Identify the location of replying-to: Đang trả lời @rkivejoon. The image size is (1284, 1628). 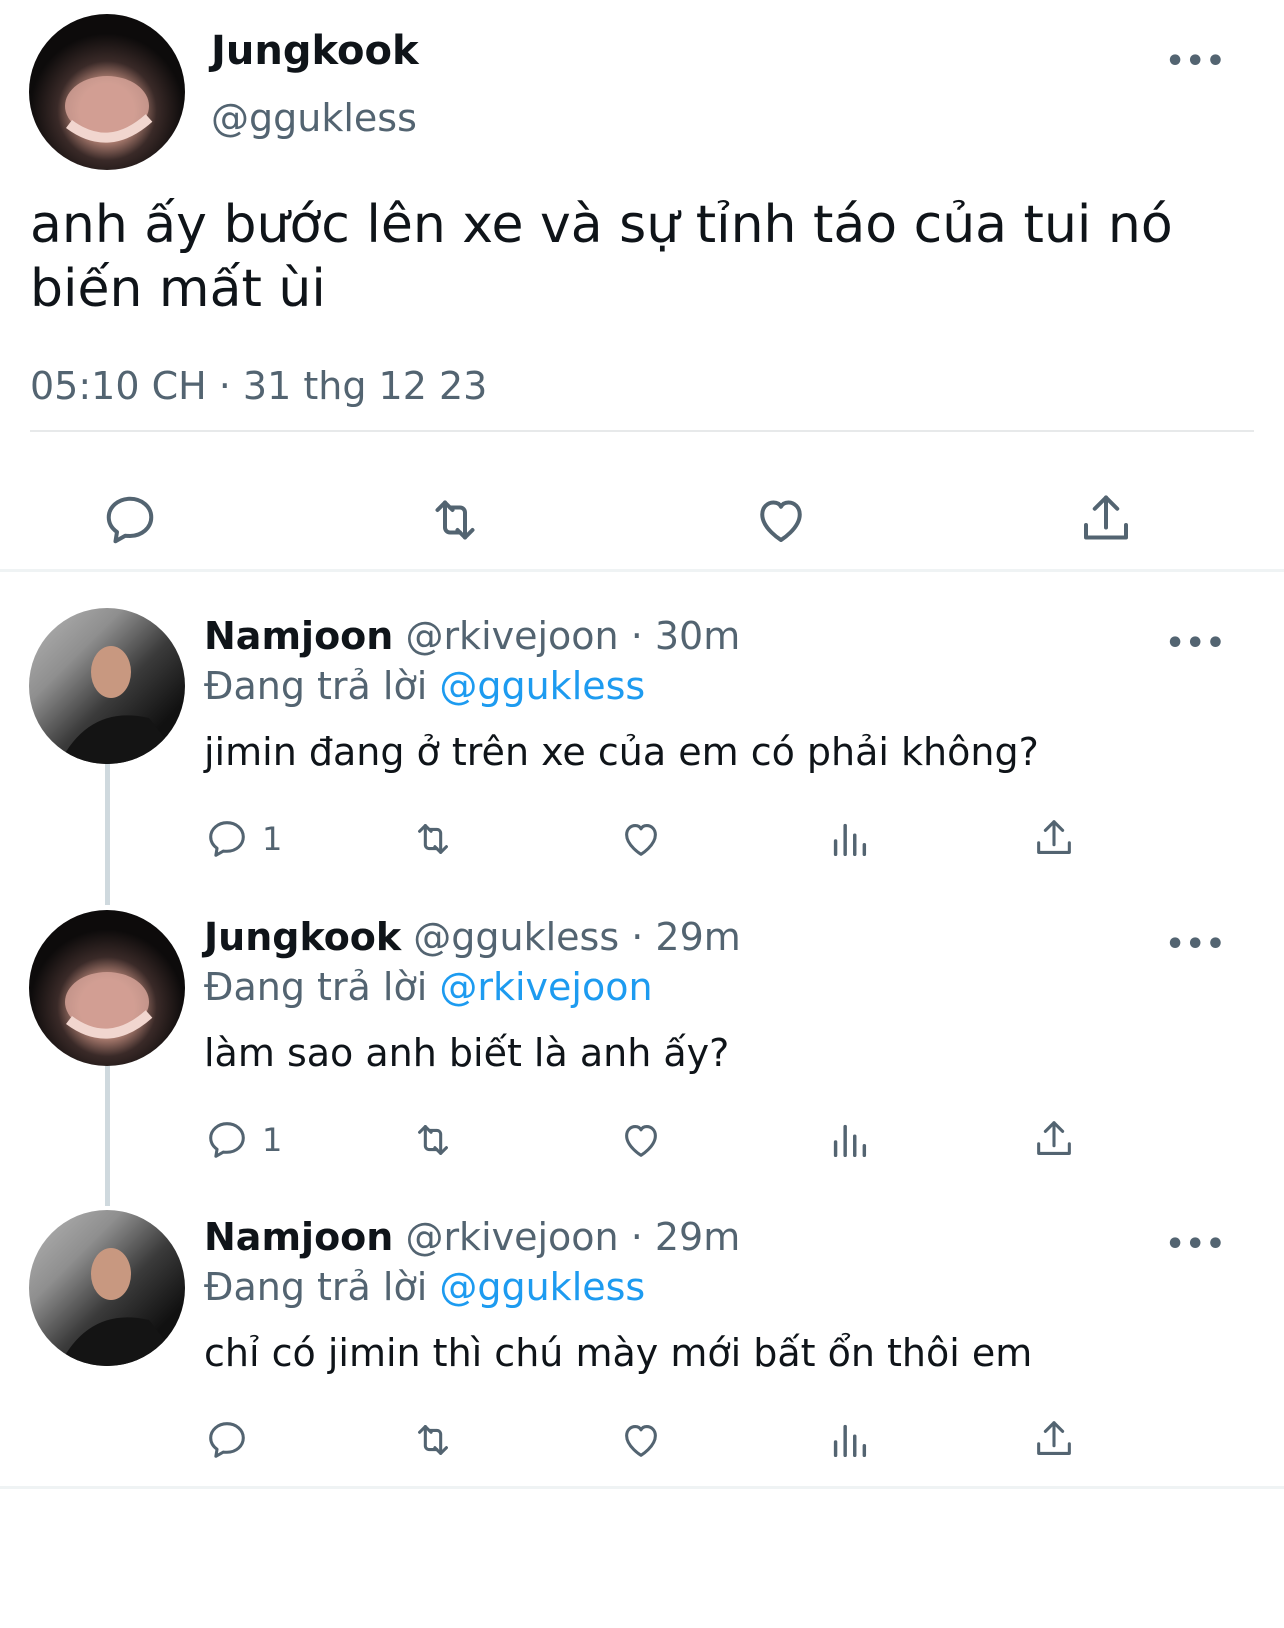
(428, 987).